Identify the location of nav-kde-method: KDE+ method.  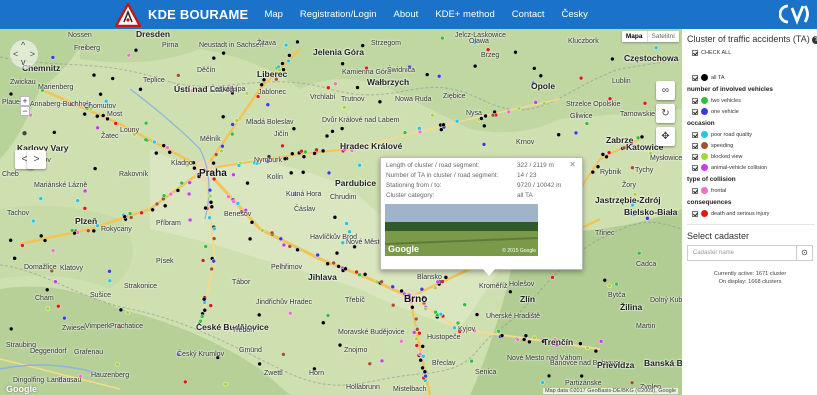
(464, 14).